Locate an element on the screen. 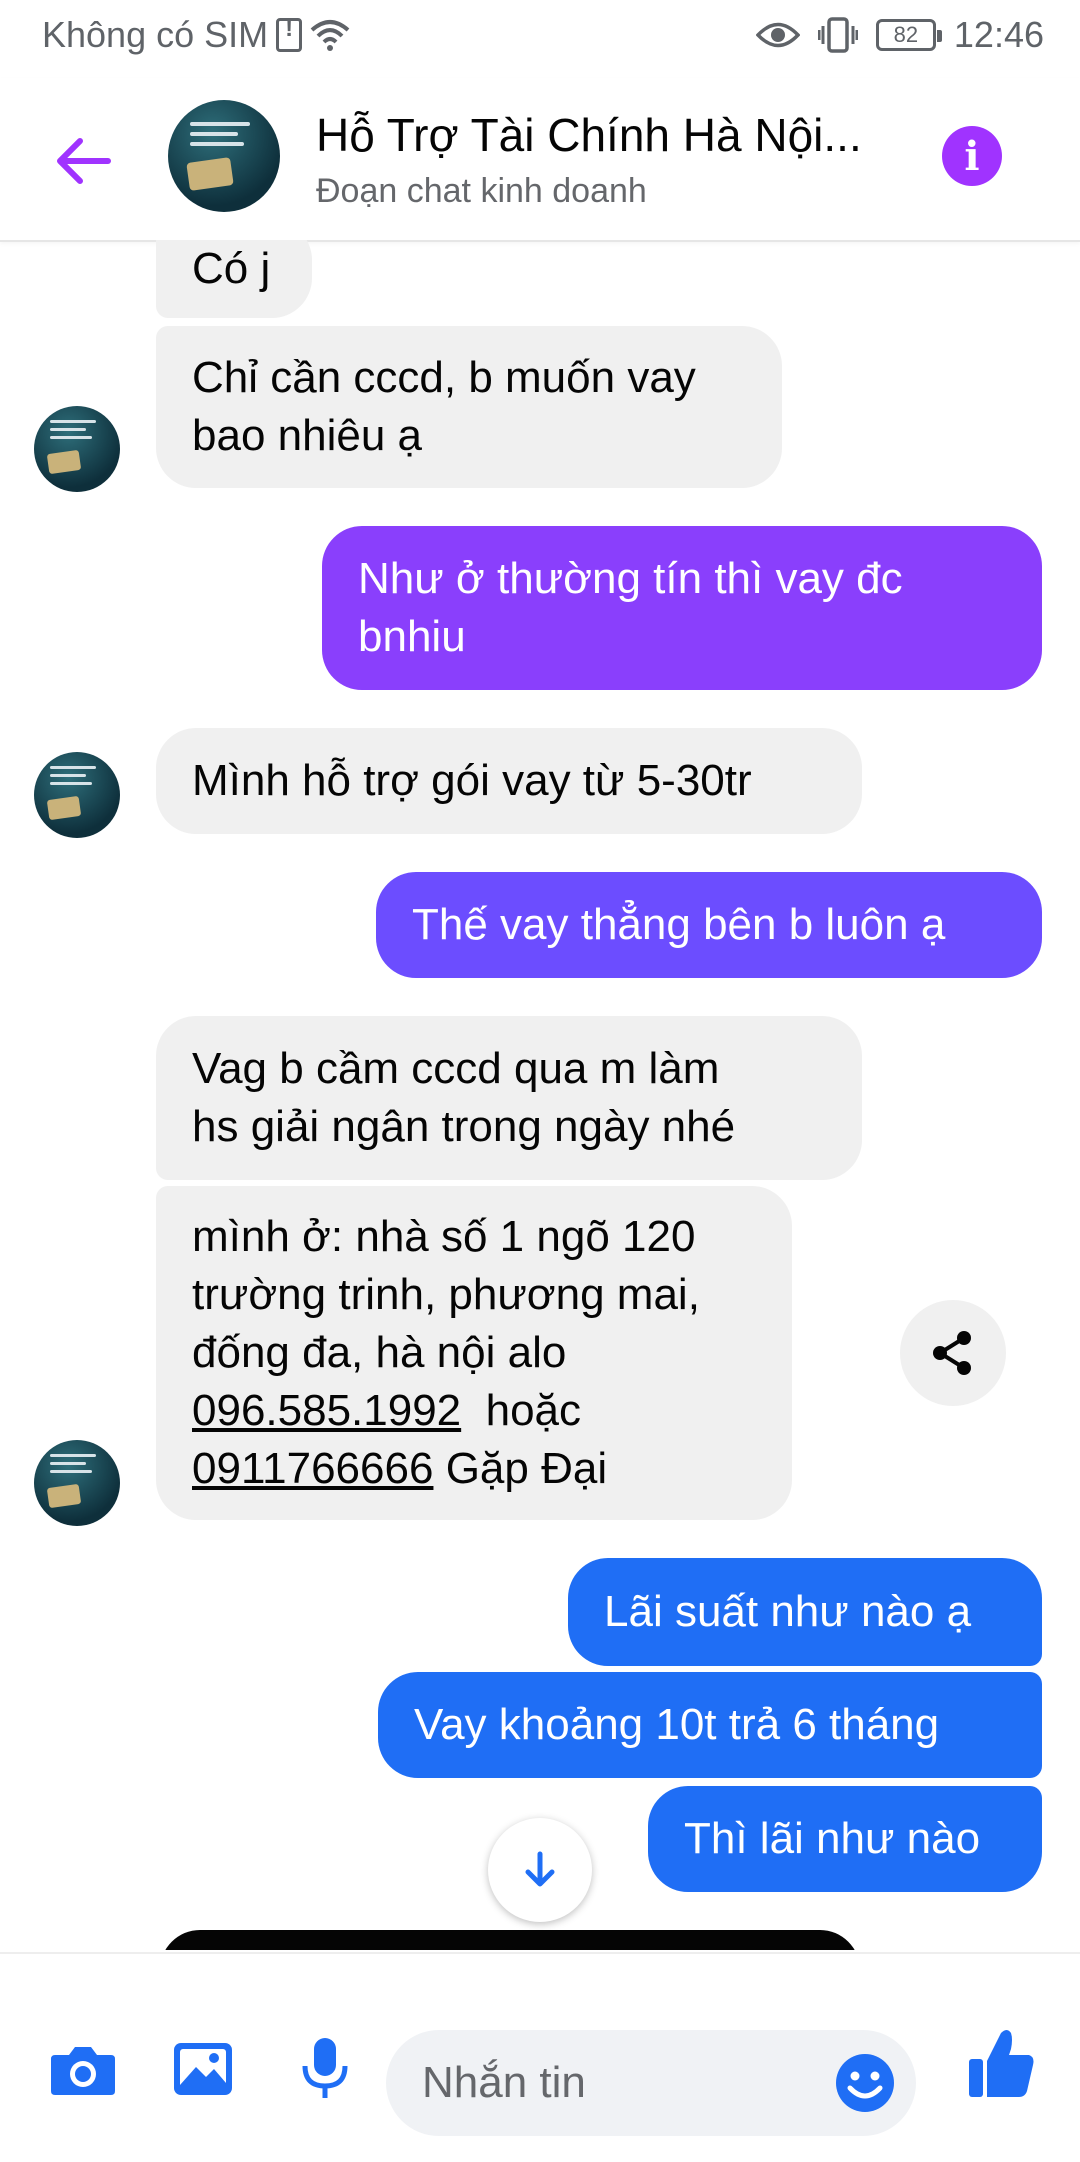  message-text: mình ở: nhà số 1 ngõ 120 is located at coordinates (444, 1236).